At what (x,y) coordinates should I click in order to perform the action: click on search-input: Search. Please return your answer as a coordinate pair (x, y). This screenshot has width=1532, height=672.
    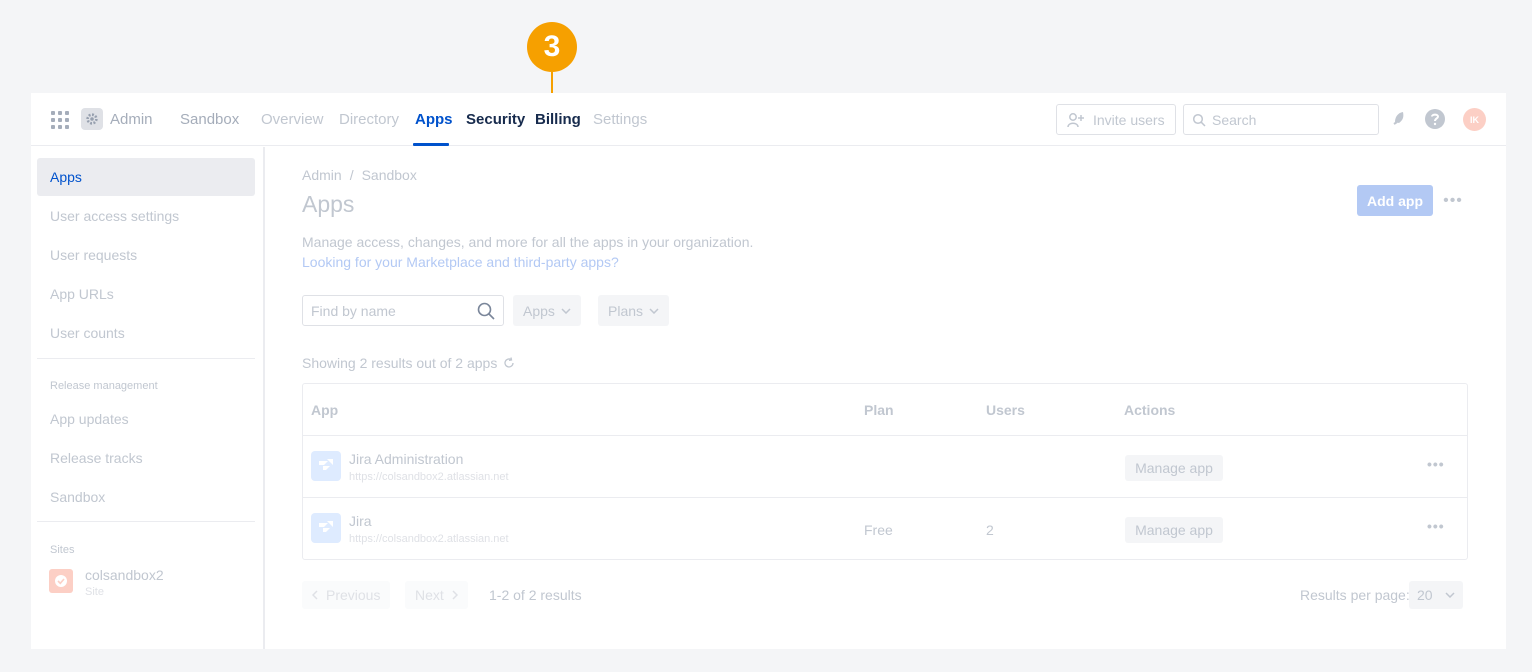
    Looking at the image, I should click on (1281, 119).